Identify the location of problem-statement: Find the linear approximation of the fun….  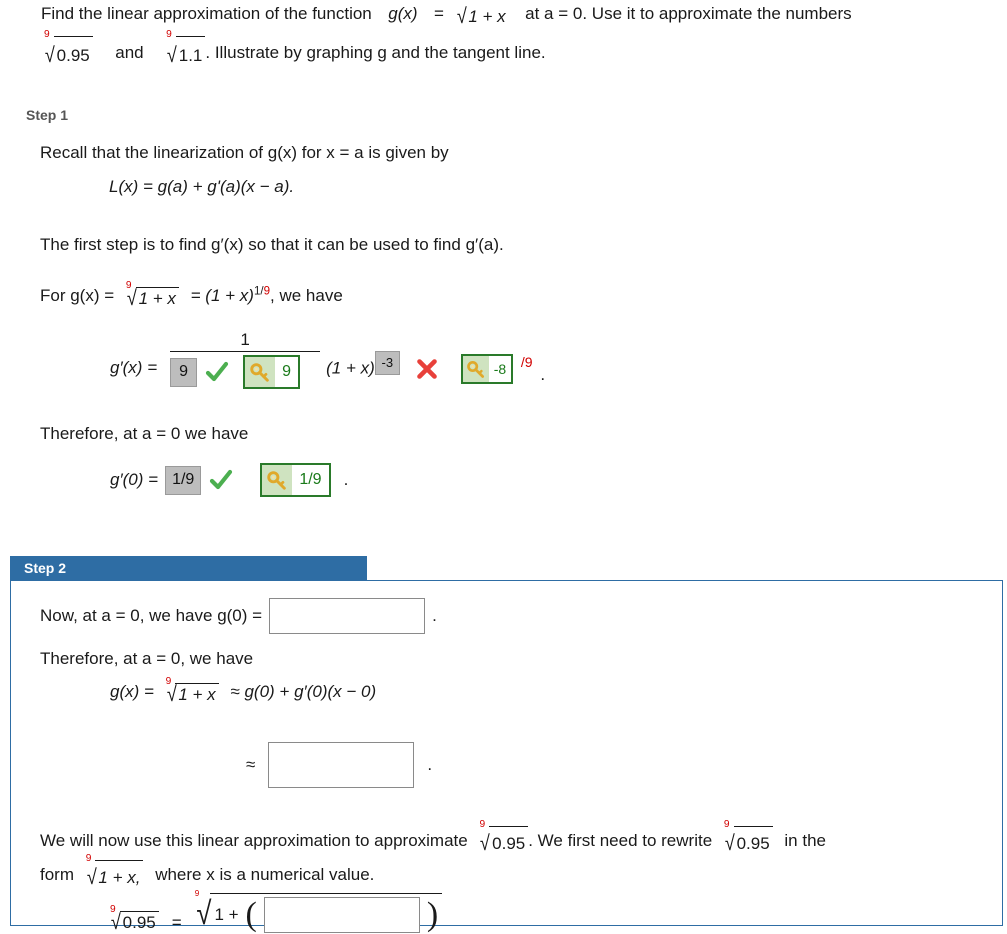
(506, 37).